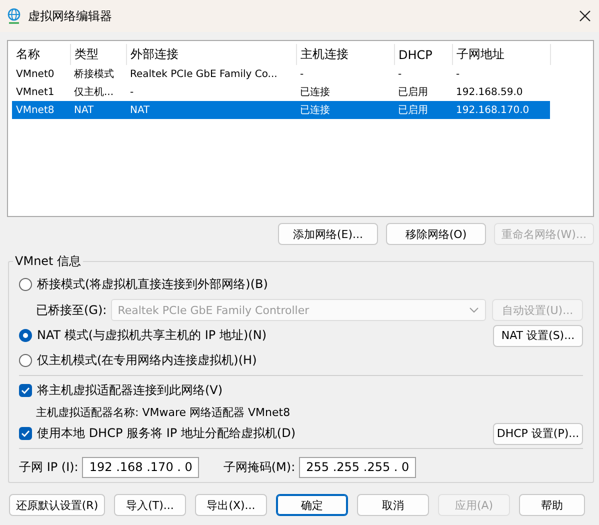 This screenshot has width=599, height=525. Describe the element at coordinates (14, 16) in the screenshot. I see `globe-icon` at that location.